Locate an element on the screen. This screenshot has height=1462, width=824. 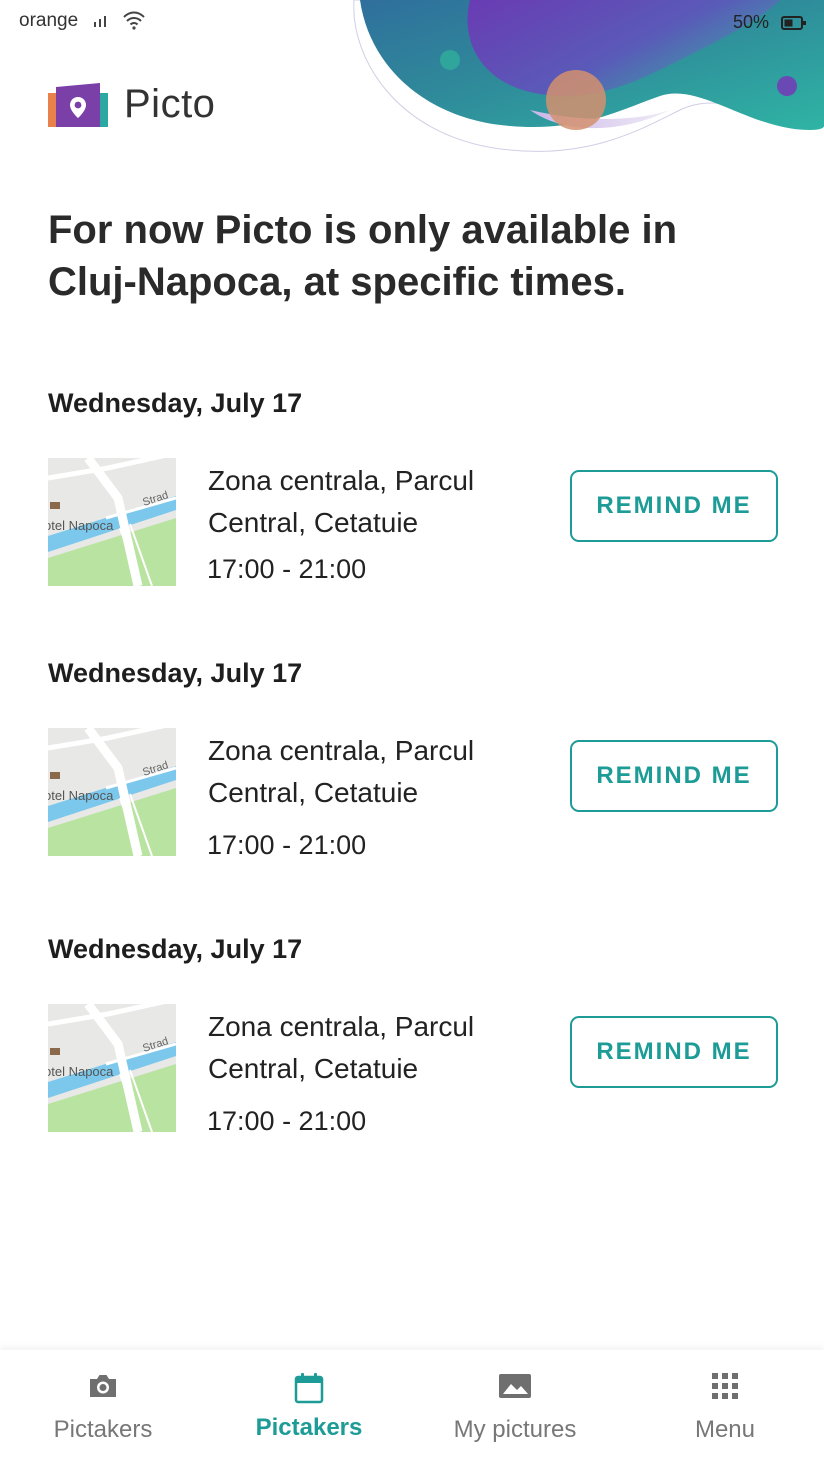
nav-item-pictakers-schedule: Pictakers is located at coordinates (309, 1406).